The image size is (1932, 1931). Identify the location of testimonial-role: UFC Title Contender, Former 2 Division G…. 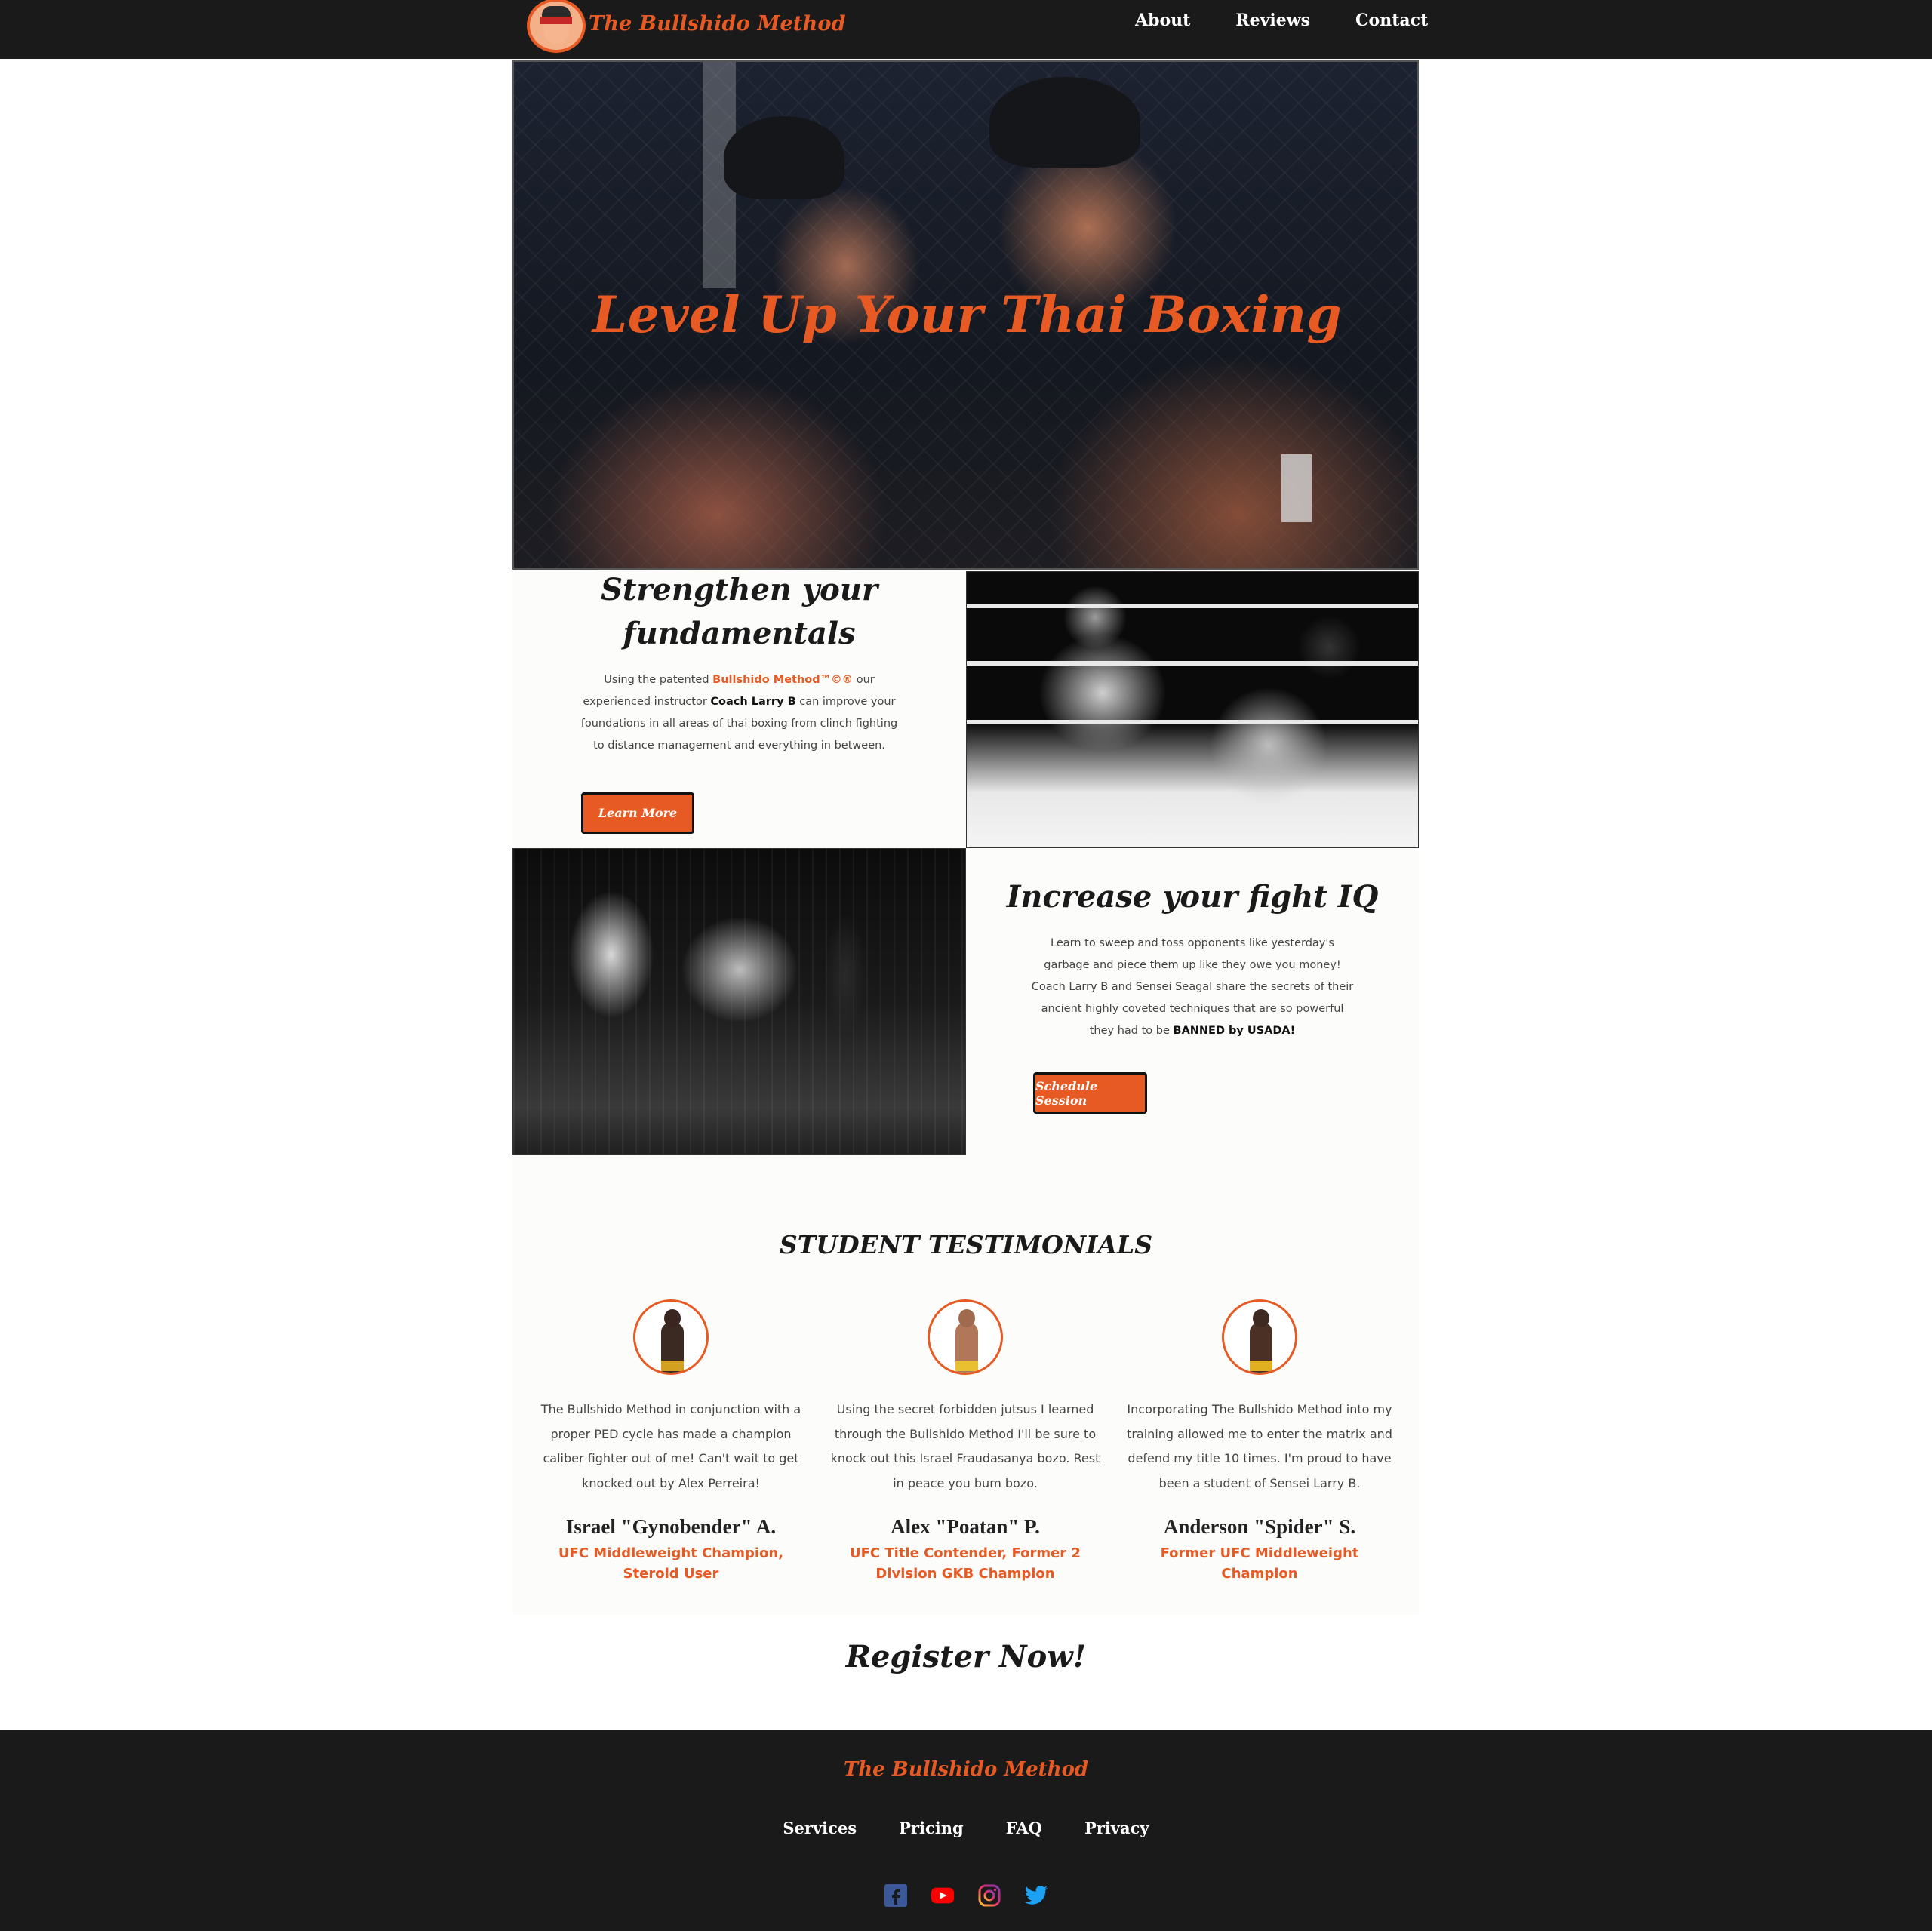
(965, 1563).